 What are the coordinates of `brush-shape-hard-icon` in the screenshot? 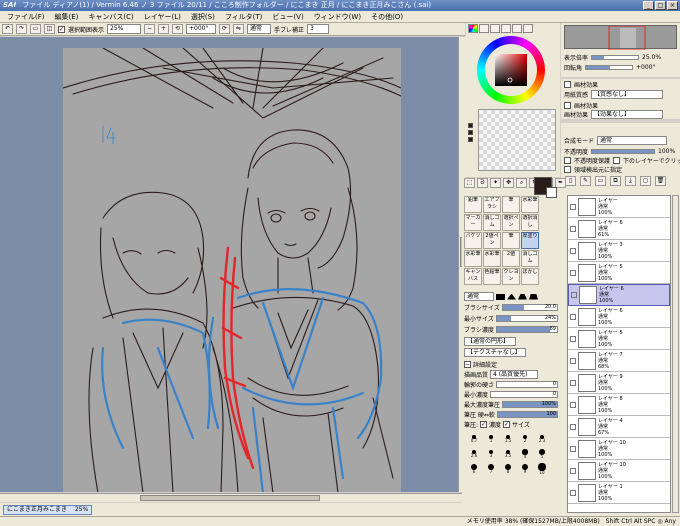 It's located at (533, 296).